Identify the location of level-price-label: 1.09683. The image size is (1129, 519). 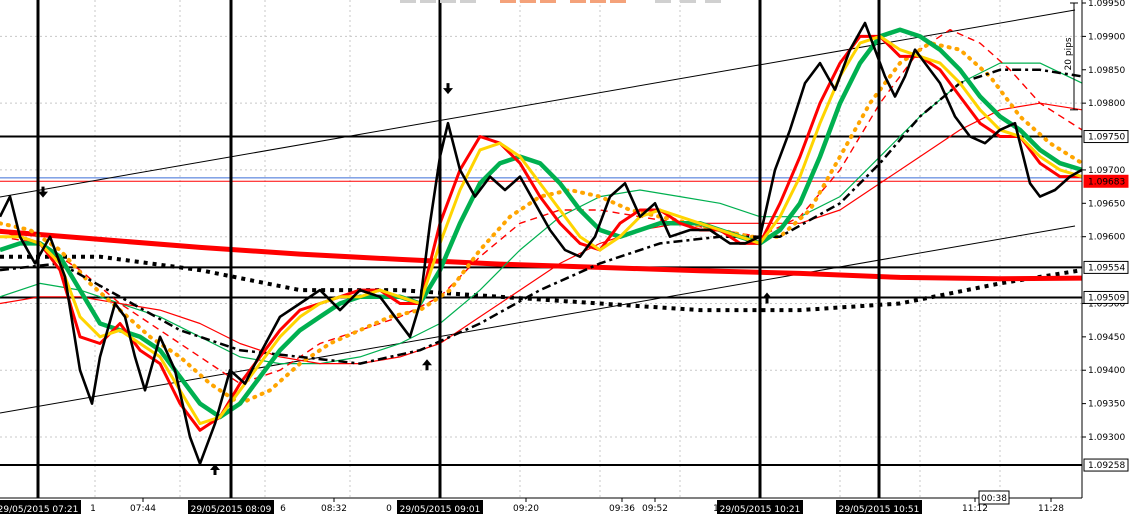
(1106, 182).